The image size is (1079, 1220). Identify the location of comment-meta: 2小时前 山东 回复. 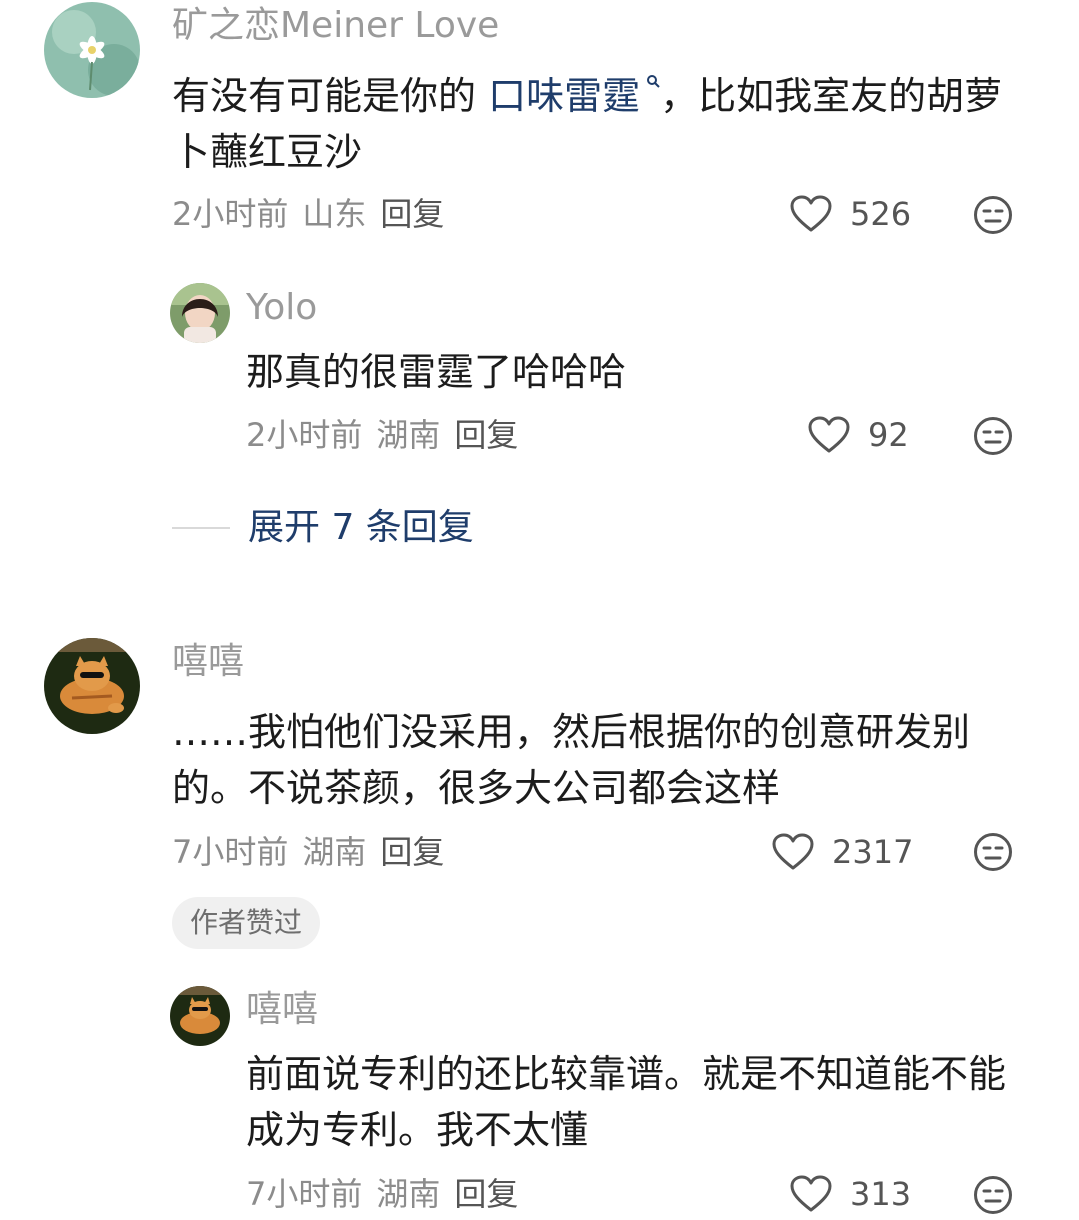
(315, 214).